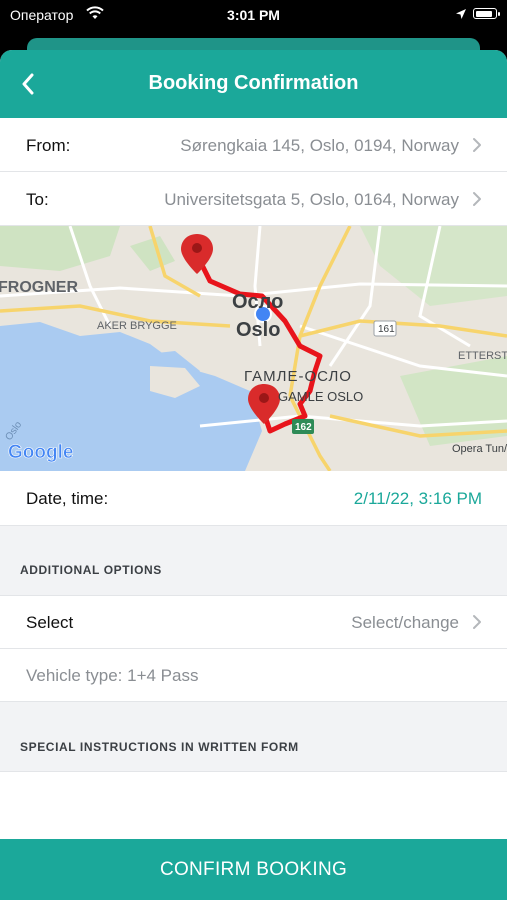 The image size is (507, 900). What do you see at coordinates (67, 498) in the screenshot?
I see `datetime-label: Date, time:` at bounding box center [67, 498].